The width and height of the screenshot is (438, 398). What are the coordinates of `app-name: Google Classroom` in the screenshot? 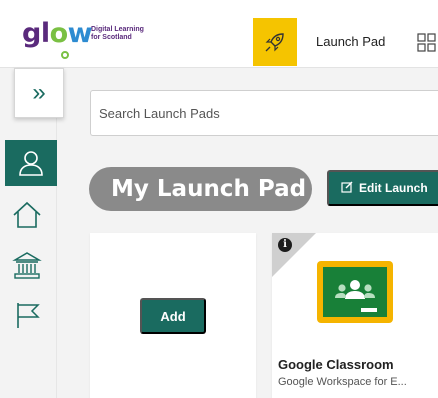 It's located at (336, 364).